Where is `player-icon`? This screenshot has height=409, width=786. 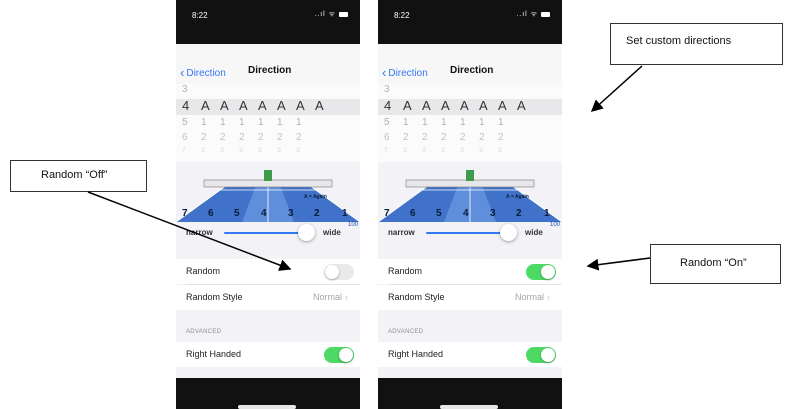 player-icon is located at coordinates (470, 175).